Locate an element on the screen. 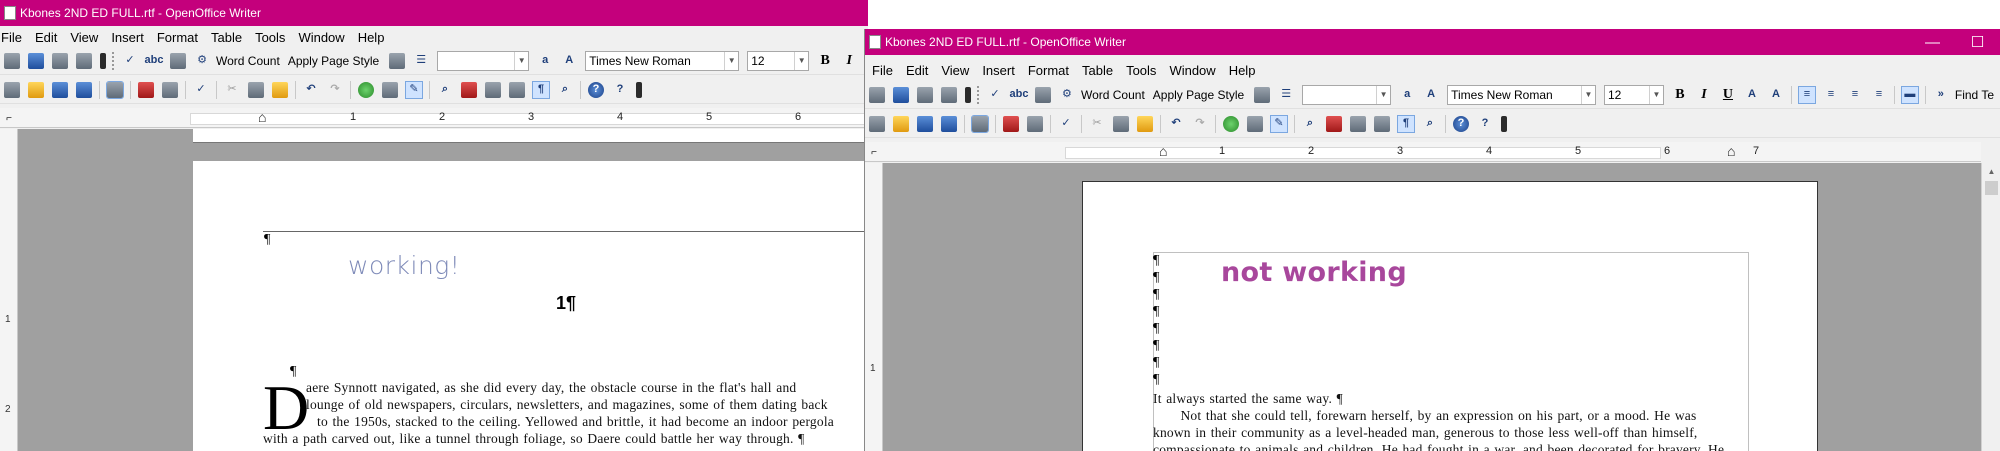  whats-this-icon: ? is located at coordinates (1485, 124).